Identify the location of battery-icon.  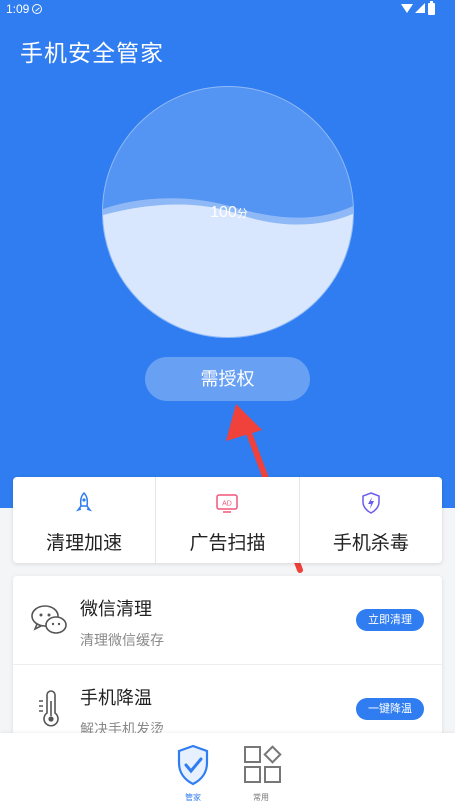
(431, 8).